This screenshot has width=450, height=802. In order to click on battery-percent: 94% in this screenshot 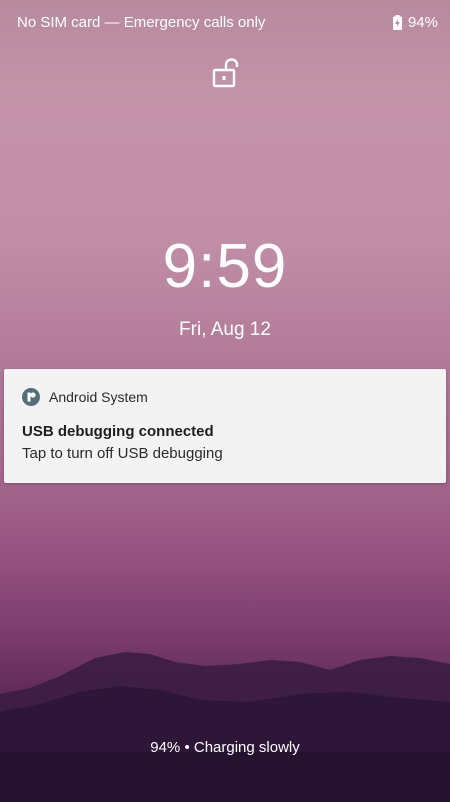, I will do `click(422, 22)`.